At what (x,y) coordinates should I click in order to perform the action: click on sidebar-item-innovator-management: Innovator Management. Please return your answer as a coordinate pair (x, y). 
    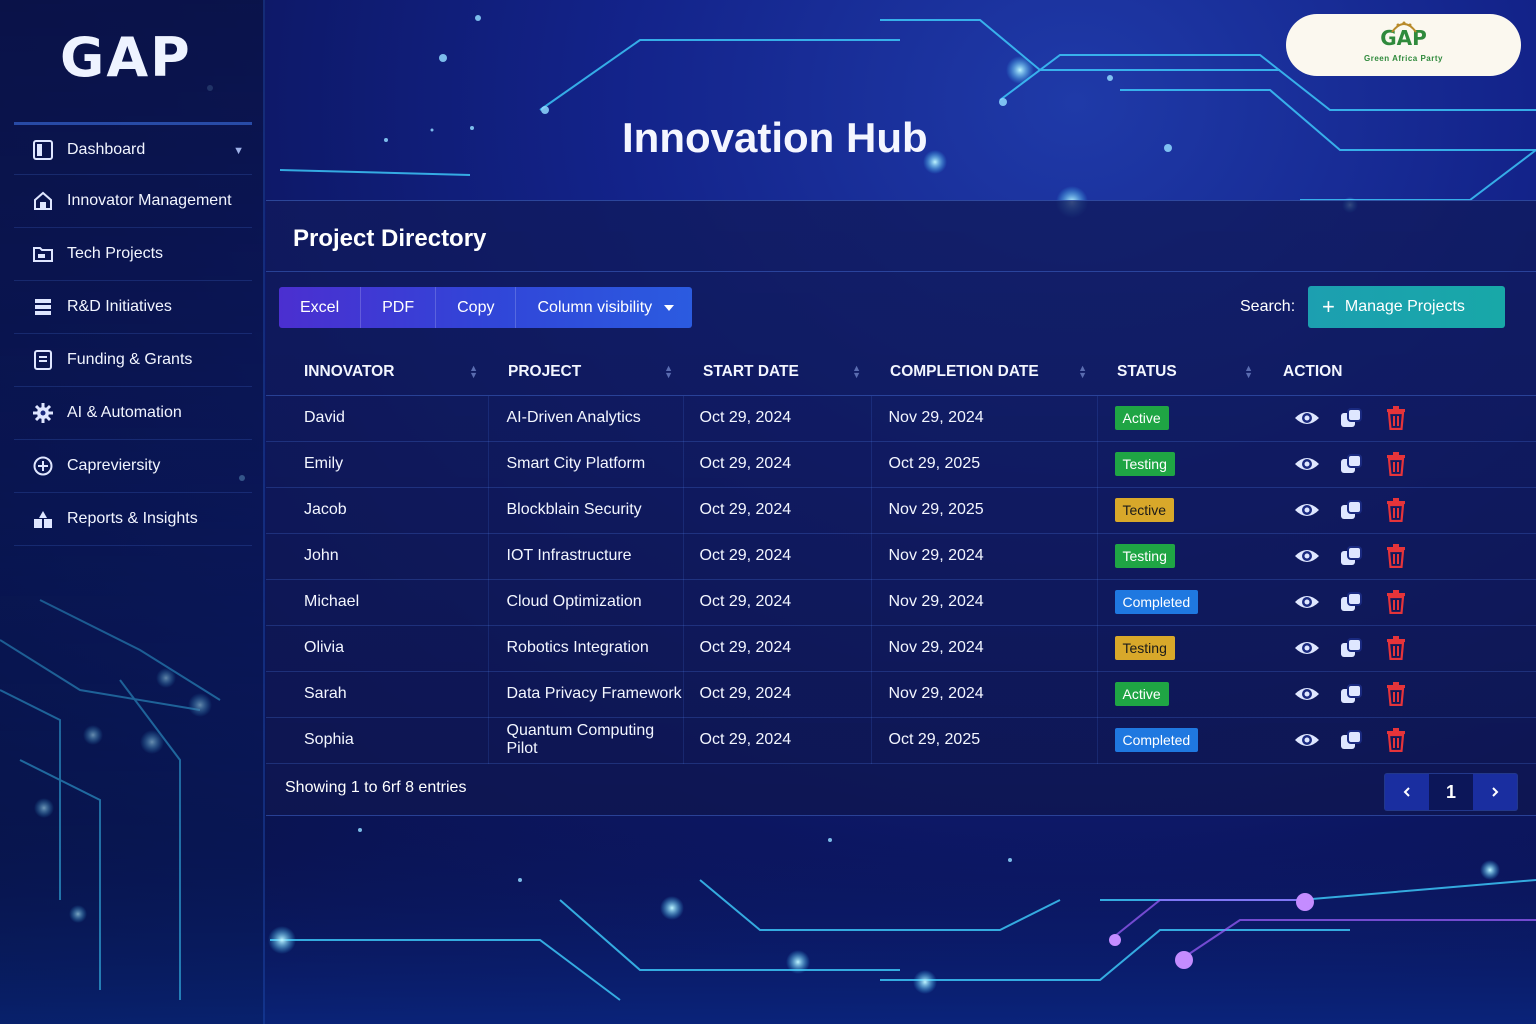
    Looking at the image, I should click on (133, 201).